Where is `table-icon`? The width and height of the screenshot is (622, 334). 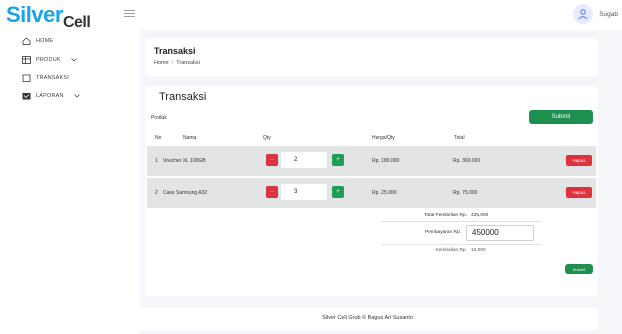
table-icon is located at coordinates (26, 60).